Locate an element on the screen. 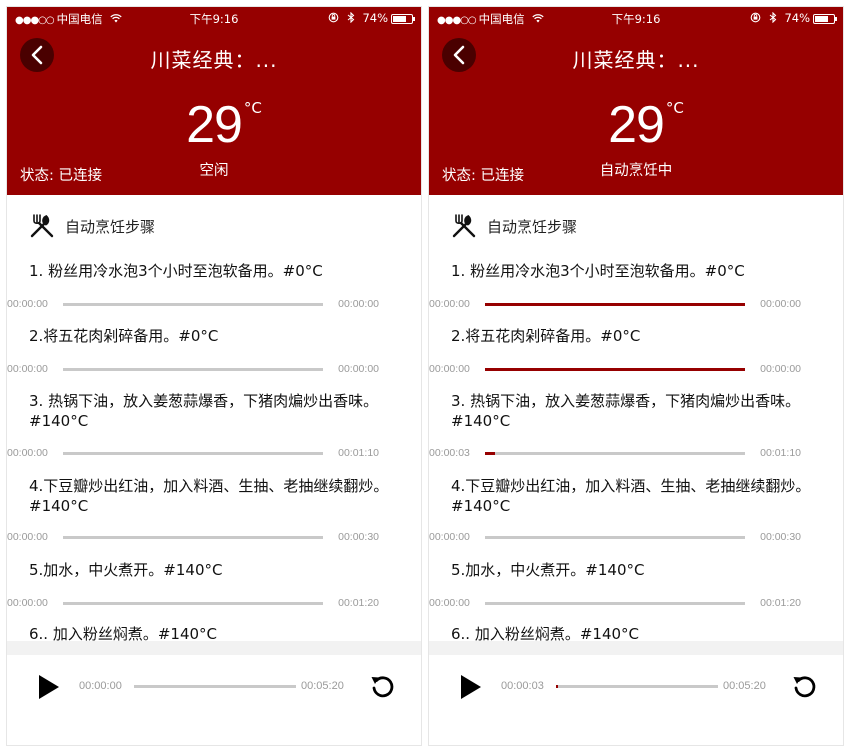  step-progress: 00:00:03 00:01:10 is located at coordinates (615, 453).